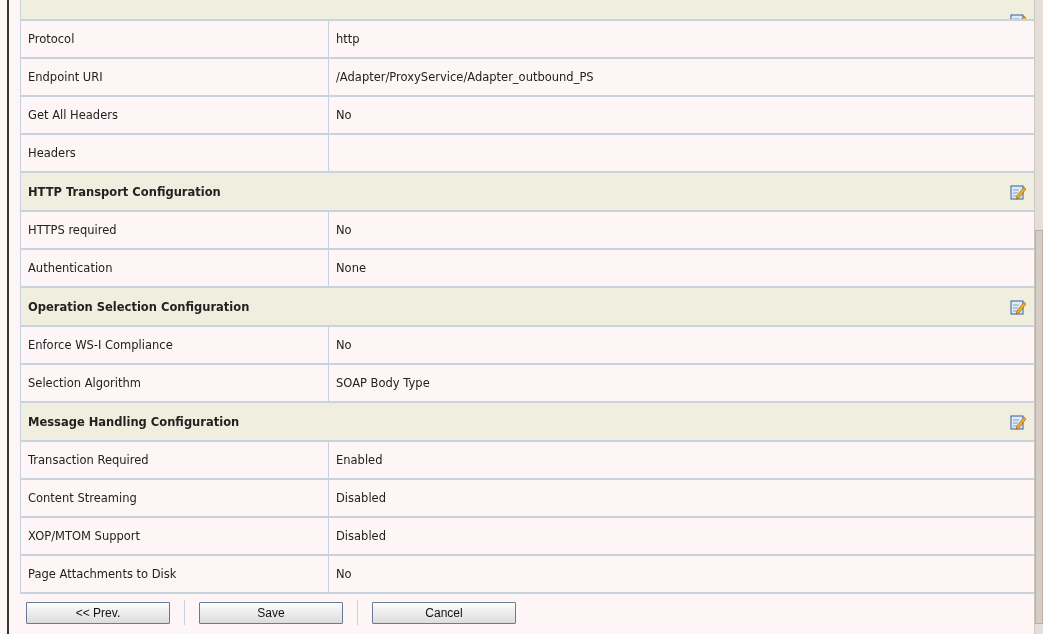  Describe the element at coordinates (175, 39) in the screenshot. I see `property-label: Protocol` at that location.